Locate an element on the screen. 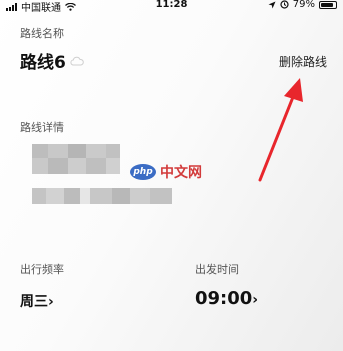 Image resolution: width=343 pixels, height=351 pixels. watermark: php 中文网 is located at coordinates (166, 172).